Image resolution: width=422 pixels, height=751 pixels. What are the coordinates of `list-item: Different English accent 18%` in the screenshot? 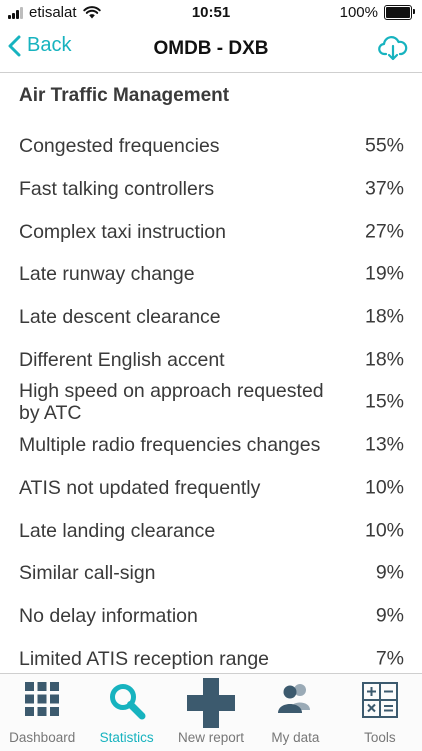 It's located at (211, 359).